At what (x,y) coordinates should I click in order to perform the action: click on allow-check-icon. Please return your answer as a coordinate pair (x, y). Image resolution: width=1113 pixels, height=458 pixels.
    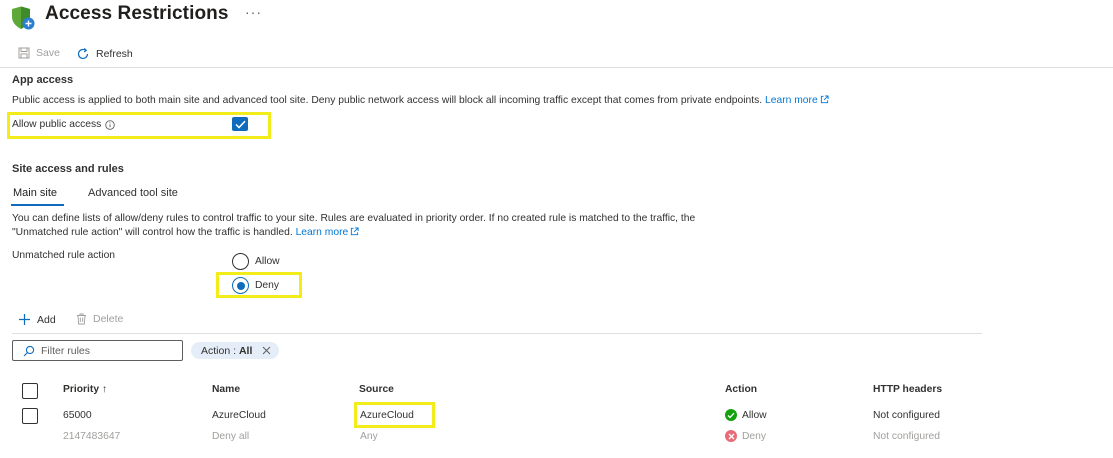
    Looking at the image, I should click on (731, 415).